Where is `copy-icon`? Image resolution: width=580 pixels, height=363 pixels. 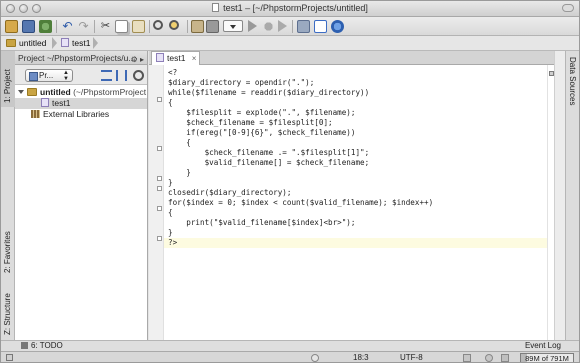
copy-icon is located at coordinates (121, 26).